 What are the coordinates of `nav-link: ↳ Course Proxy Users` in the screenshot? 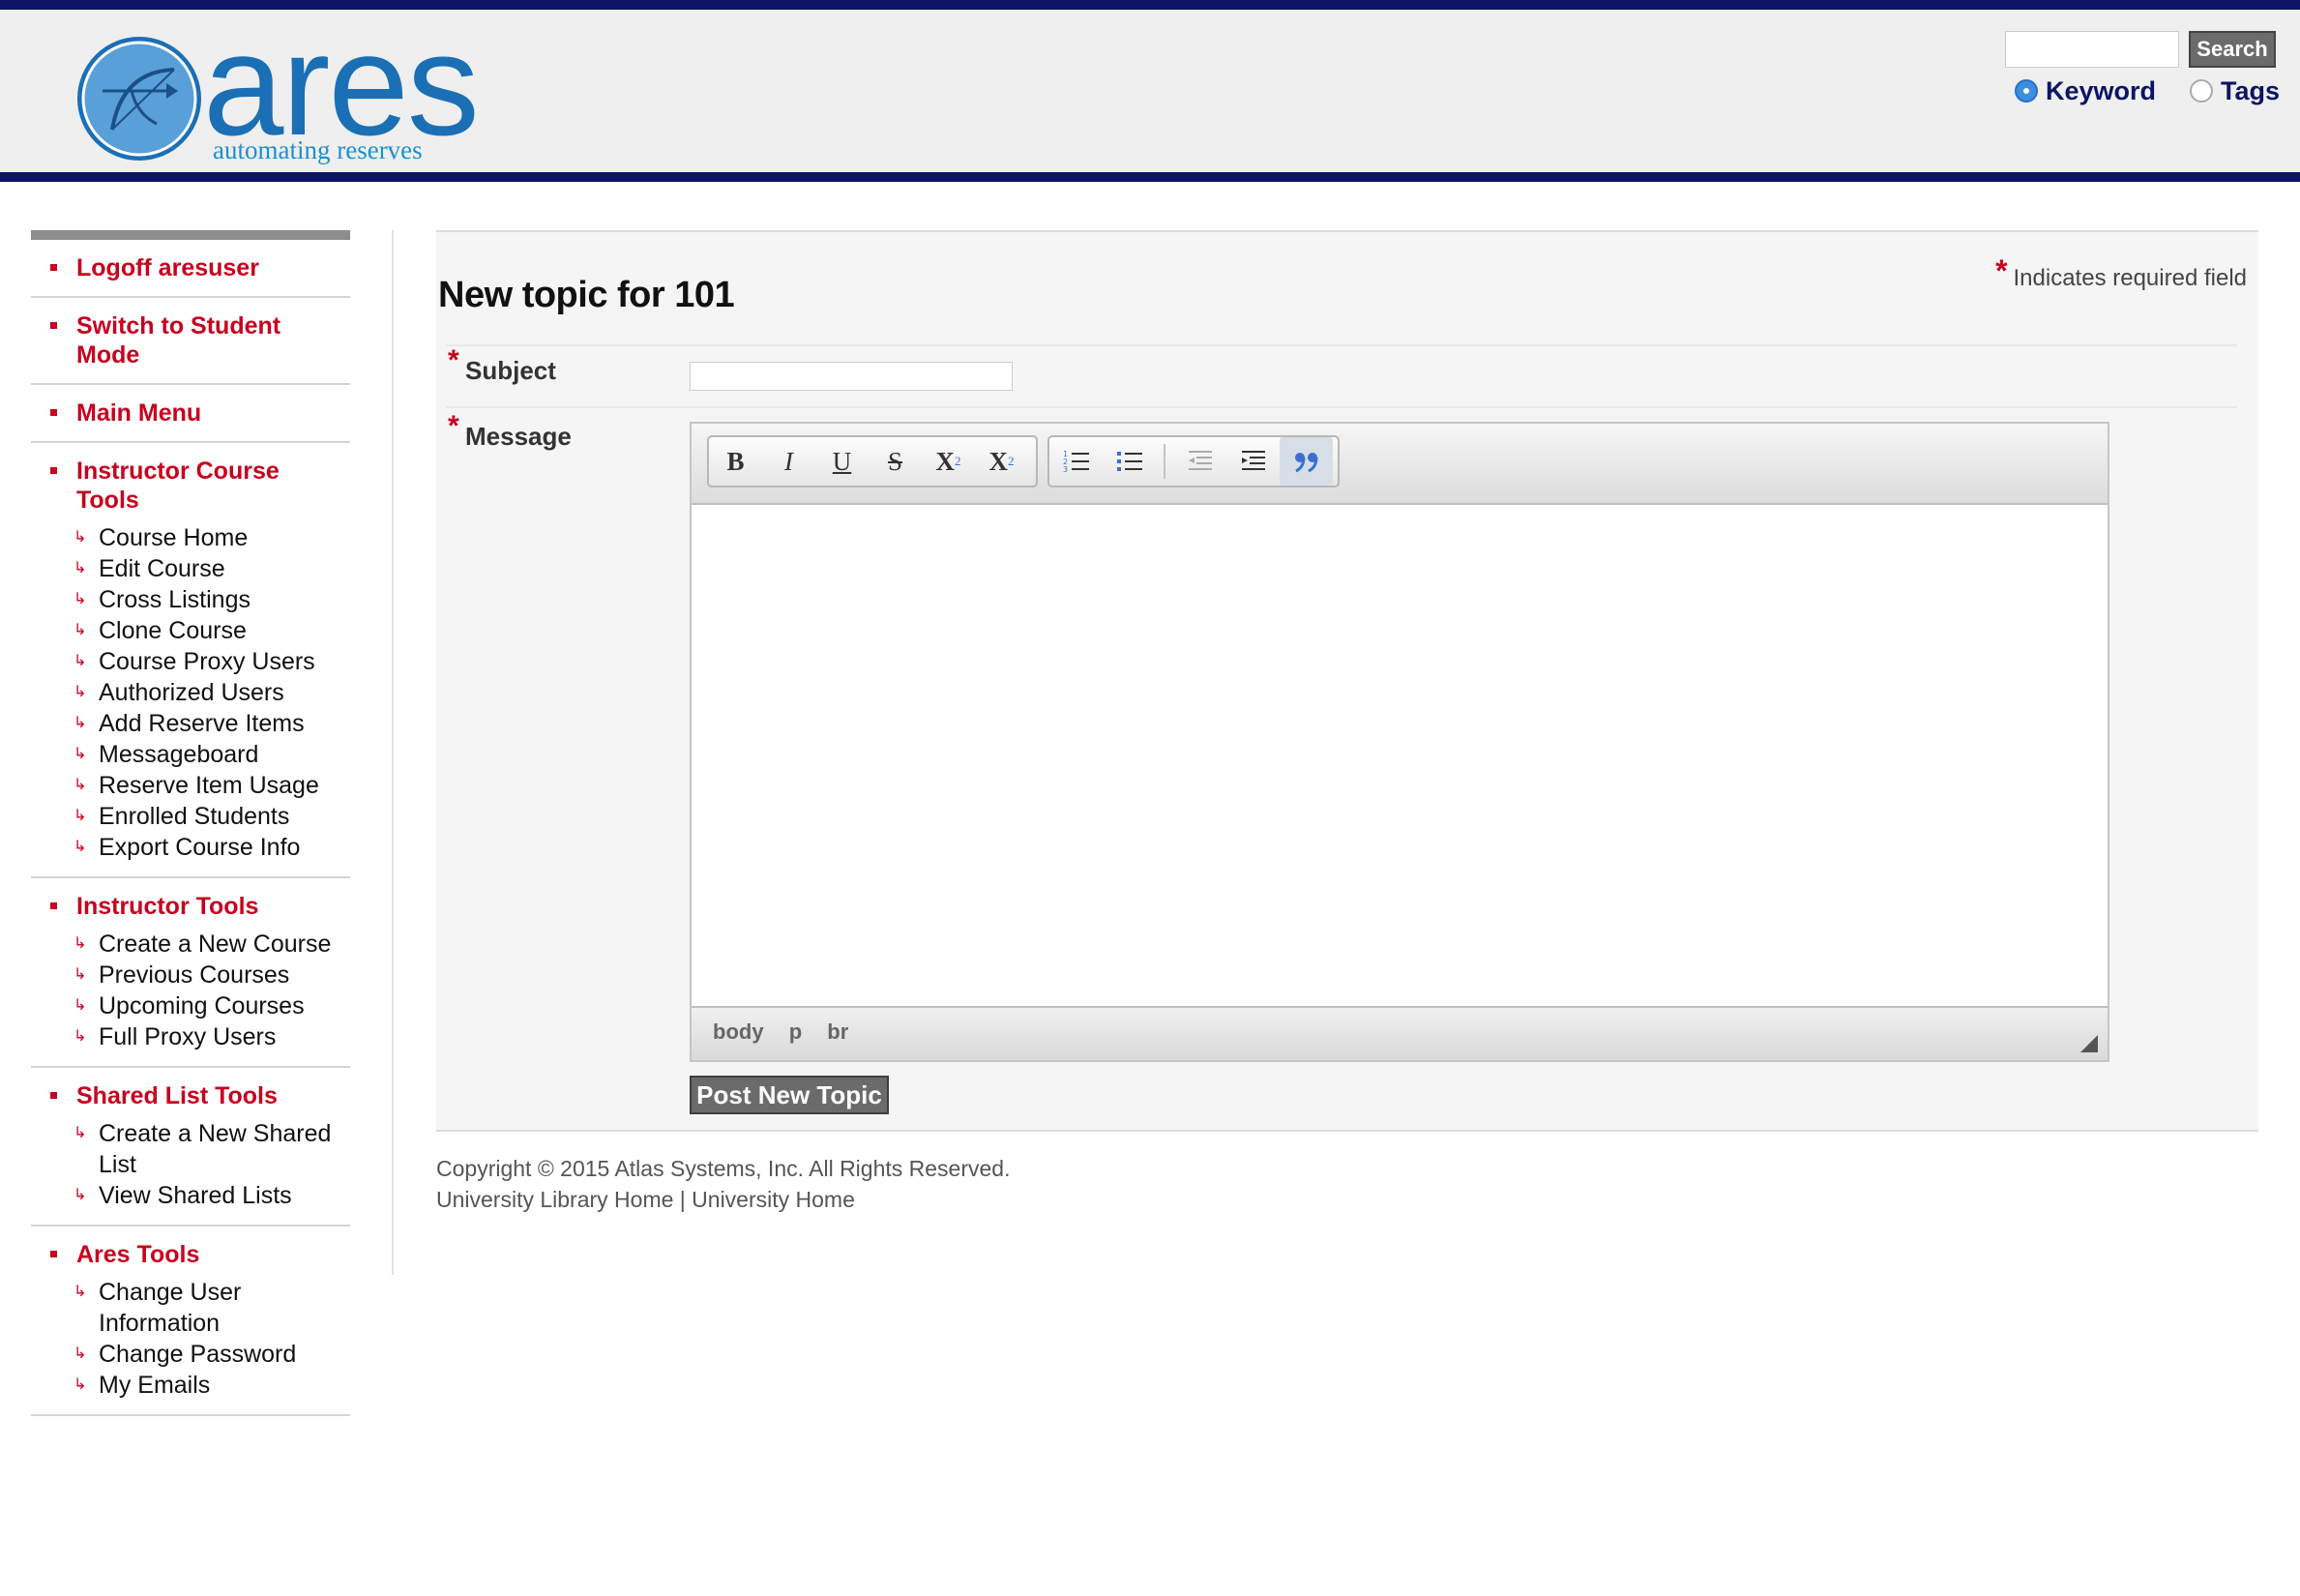 It's located at (190, 661).